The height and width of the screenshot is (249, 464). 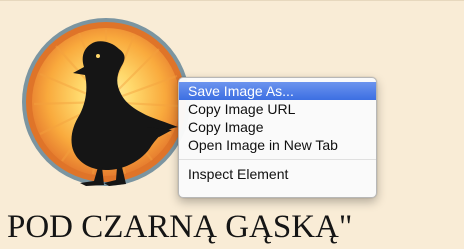 I want to click on inspect-element-menu-item: Inspect Element, so click(x=277, y=174).